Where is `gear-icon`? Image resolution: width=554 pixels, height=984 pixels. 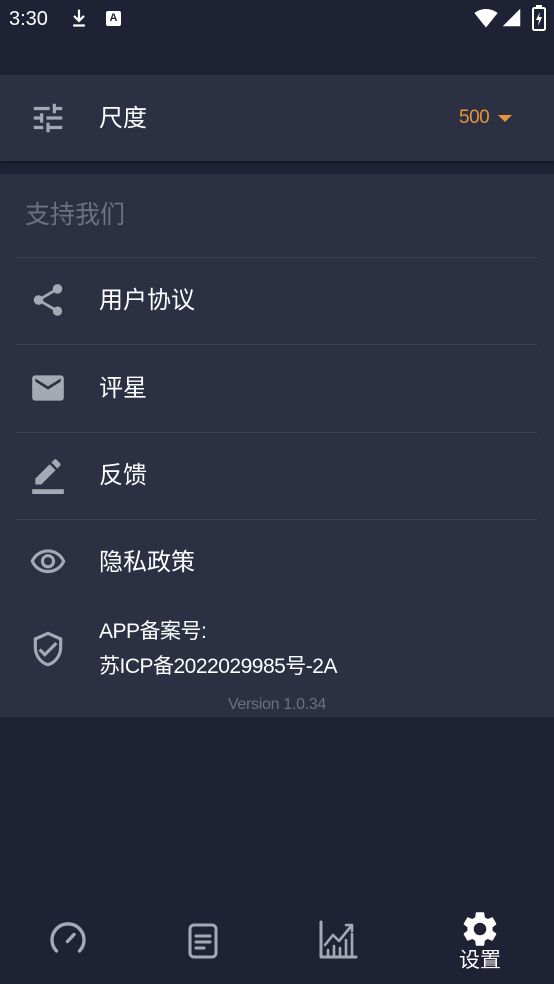 gear-icon is located at coordinates (480, 929).